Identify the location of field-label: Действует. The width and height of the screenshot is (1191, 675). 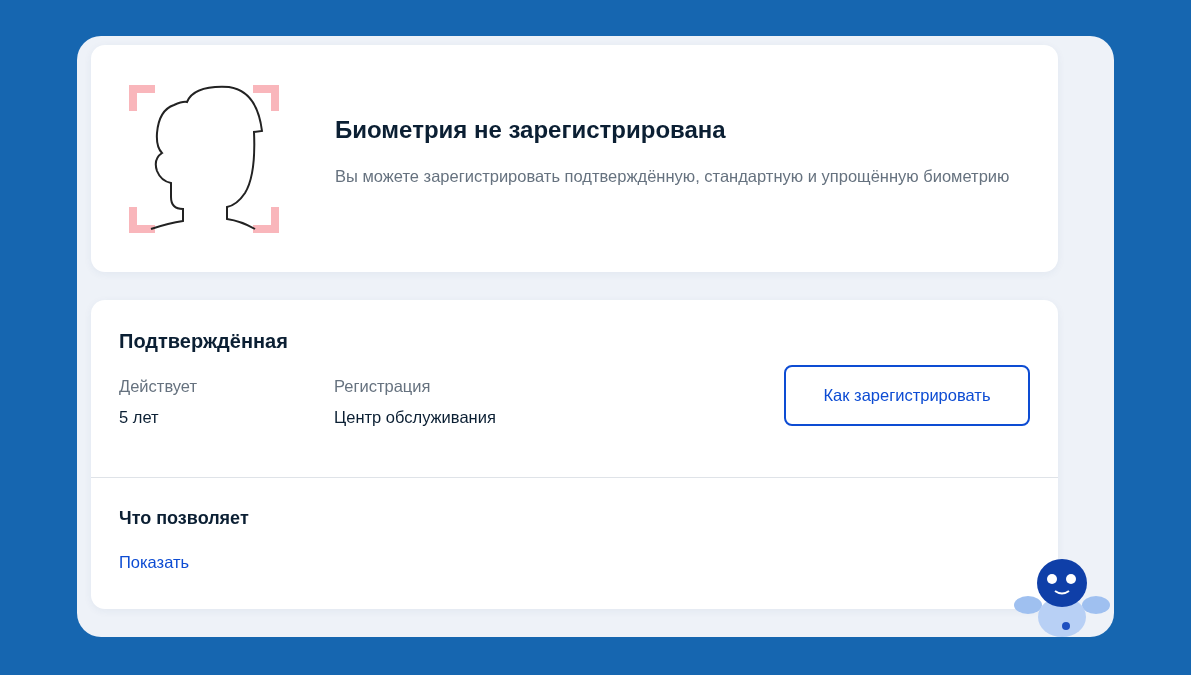
(159, 386).